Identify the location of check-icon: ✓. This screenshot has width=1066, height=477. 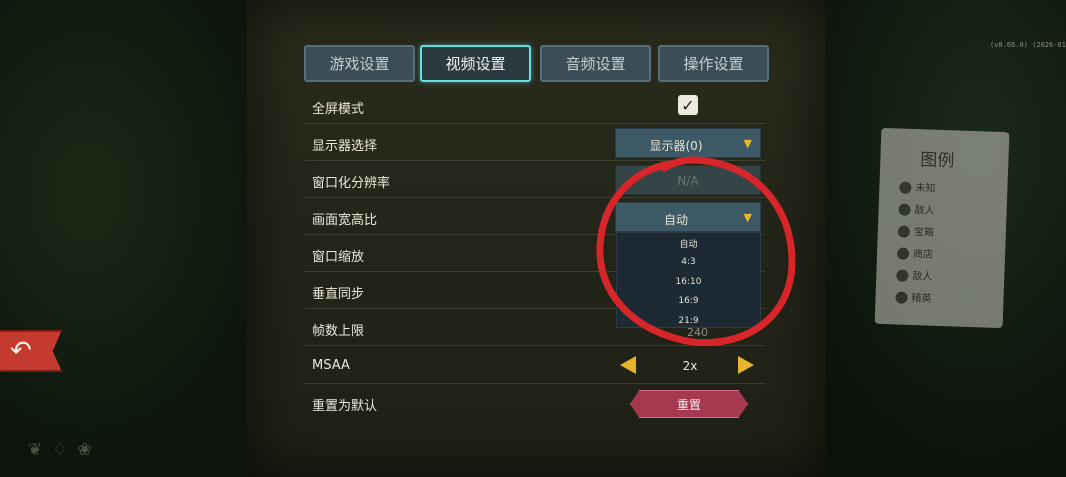
(688, 105).